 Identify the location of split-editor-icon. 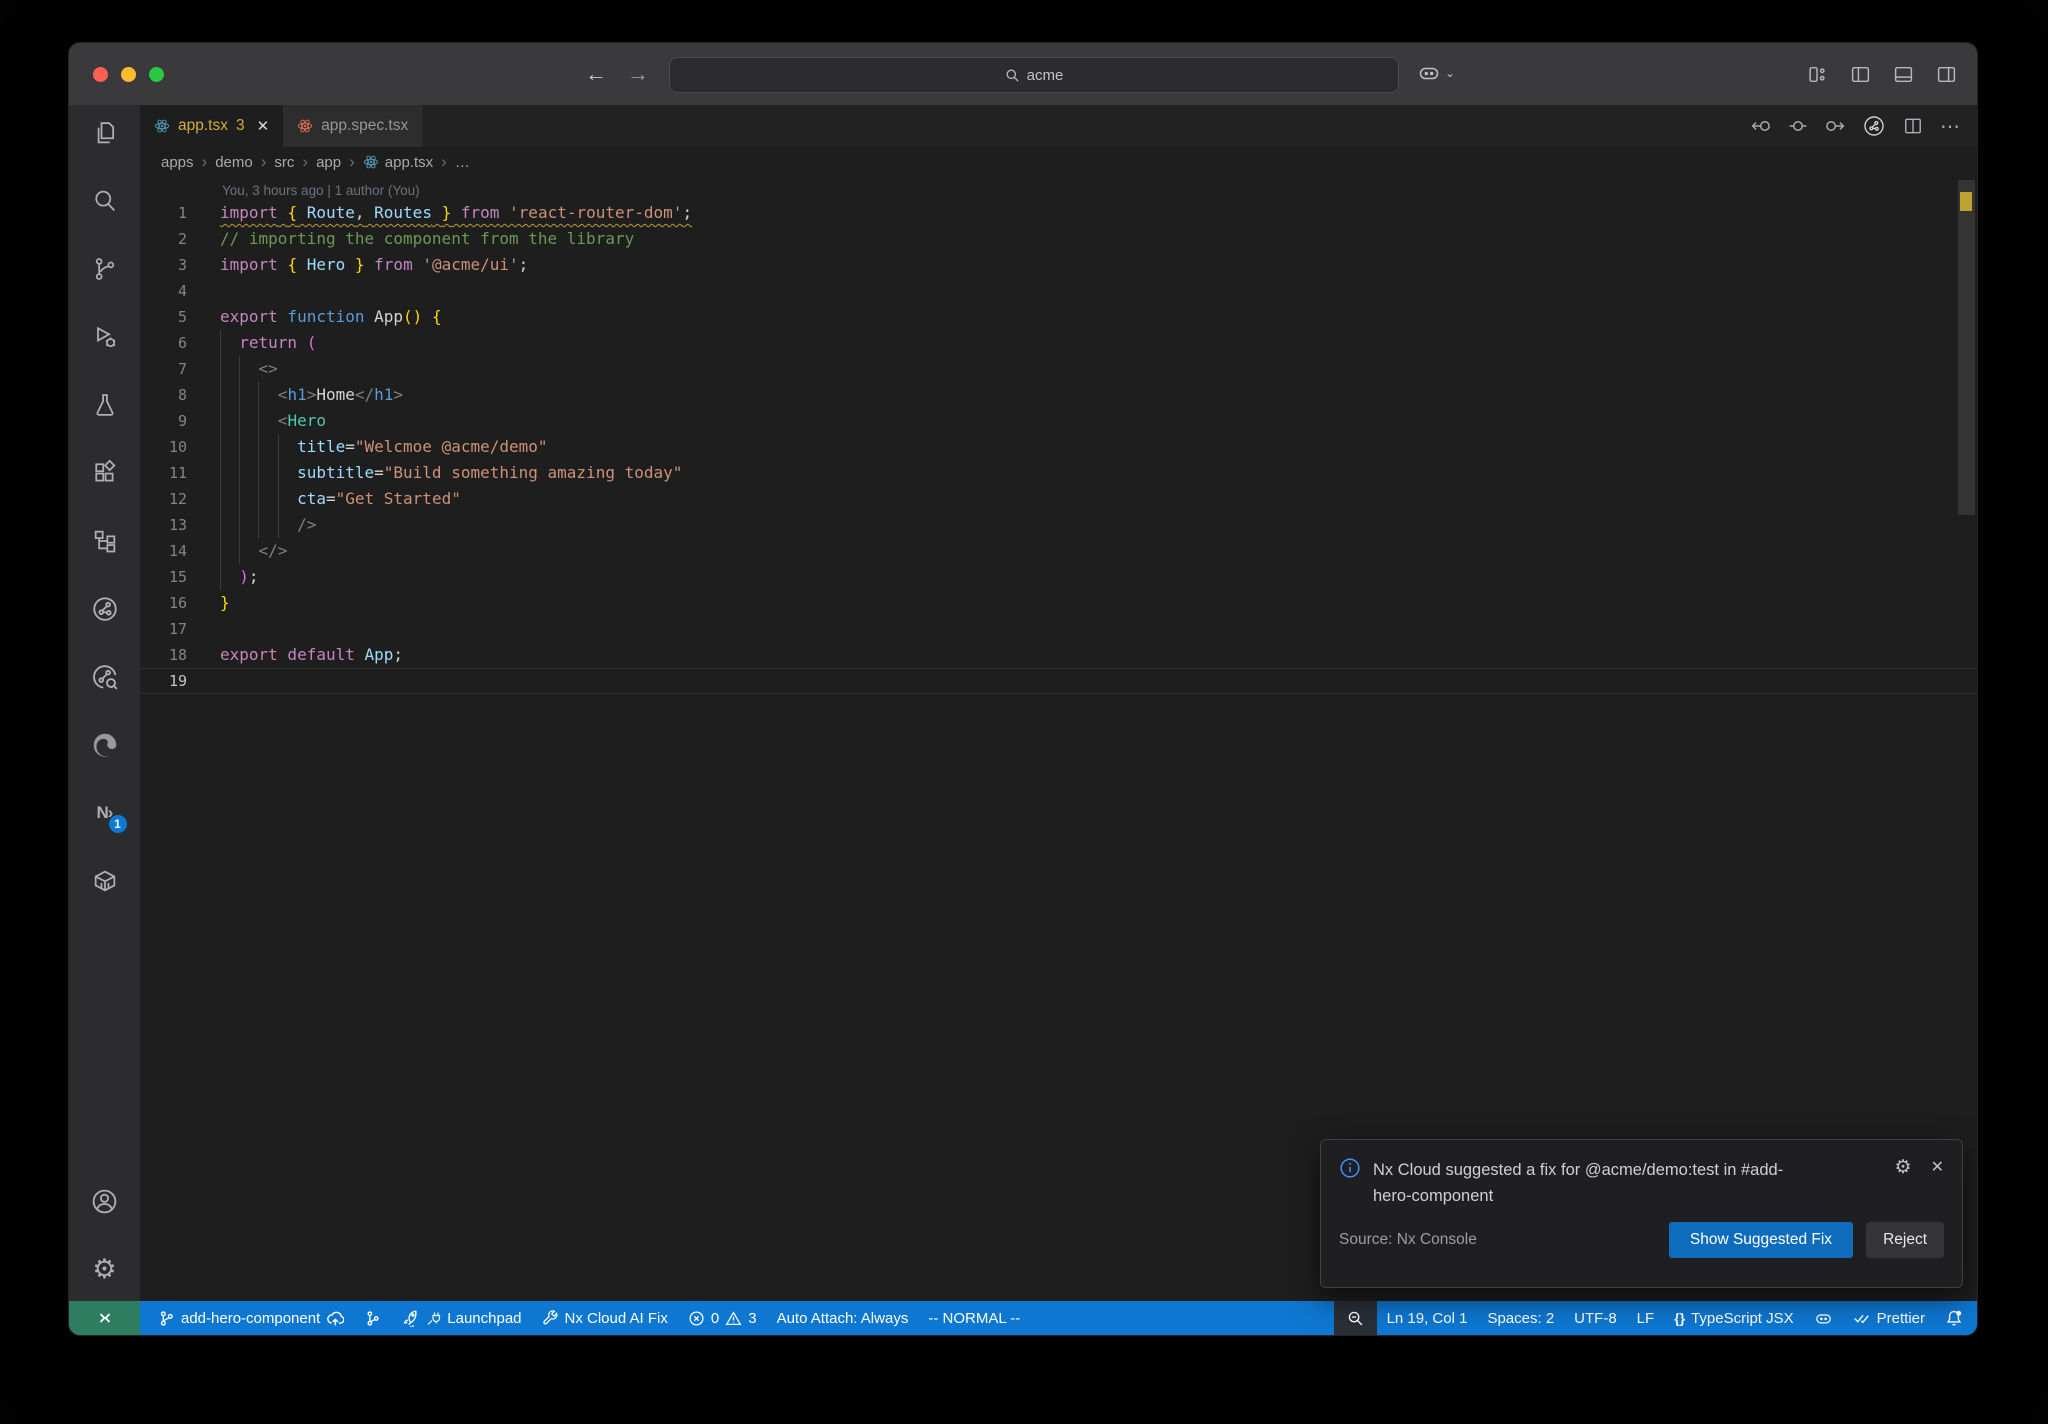
(1913, 126).